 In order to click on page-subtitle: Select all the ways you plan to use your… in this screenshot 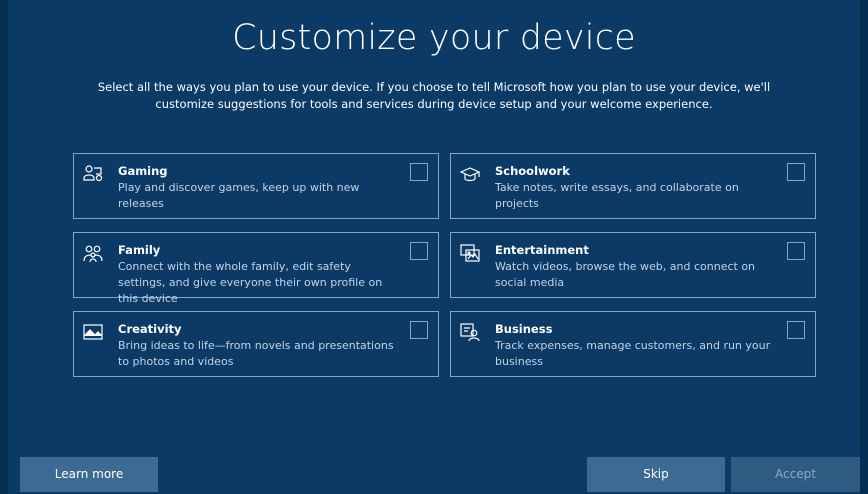, I will do `click(434, 95)`.